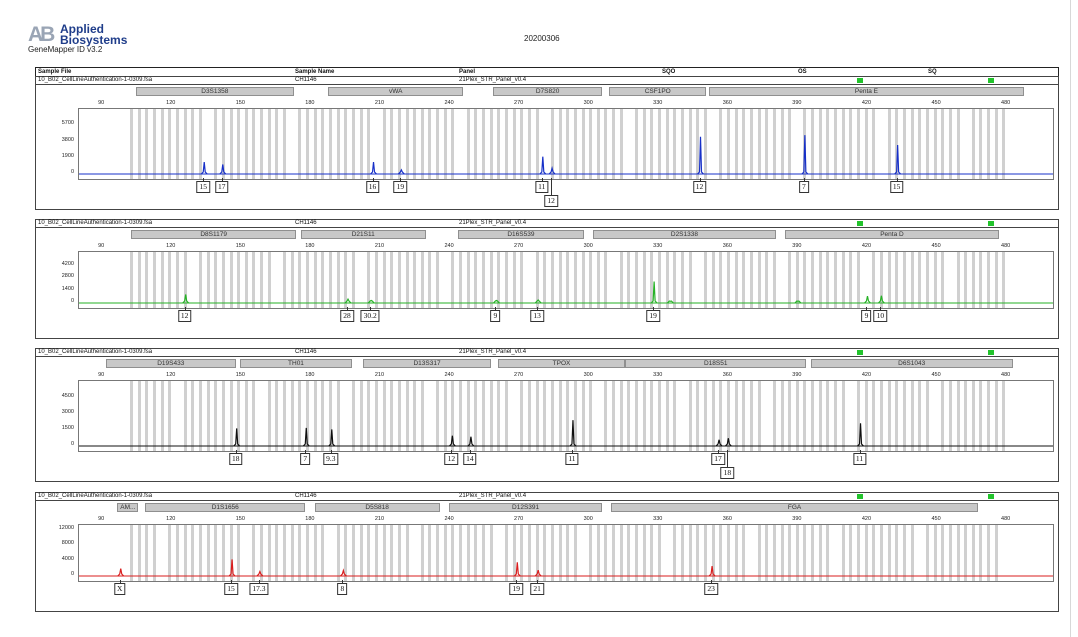  What do you see at coordinates (526, 507) in the screenshot?
I see `locus-bar: D12S391` at bounding box center [526, 507].